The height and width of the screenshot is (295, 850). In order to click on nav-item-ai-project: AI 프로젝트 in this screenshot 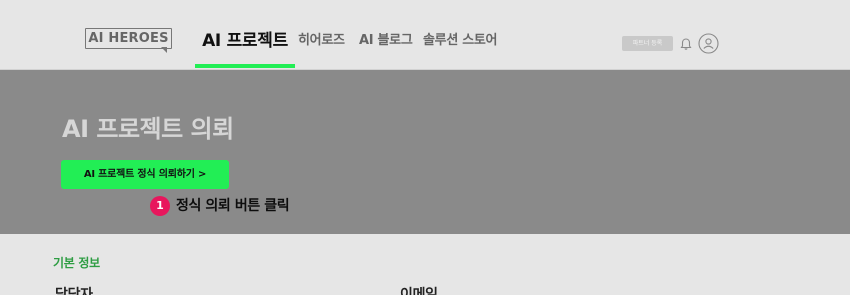, I will do `click(245, 50)`.